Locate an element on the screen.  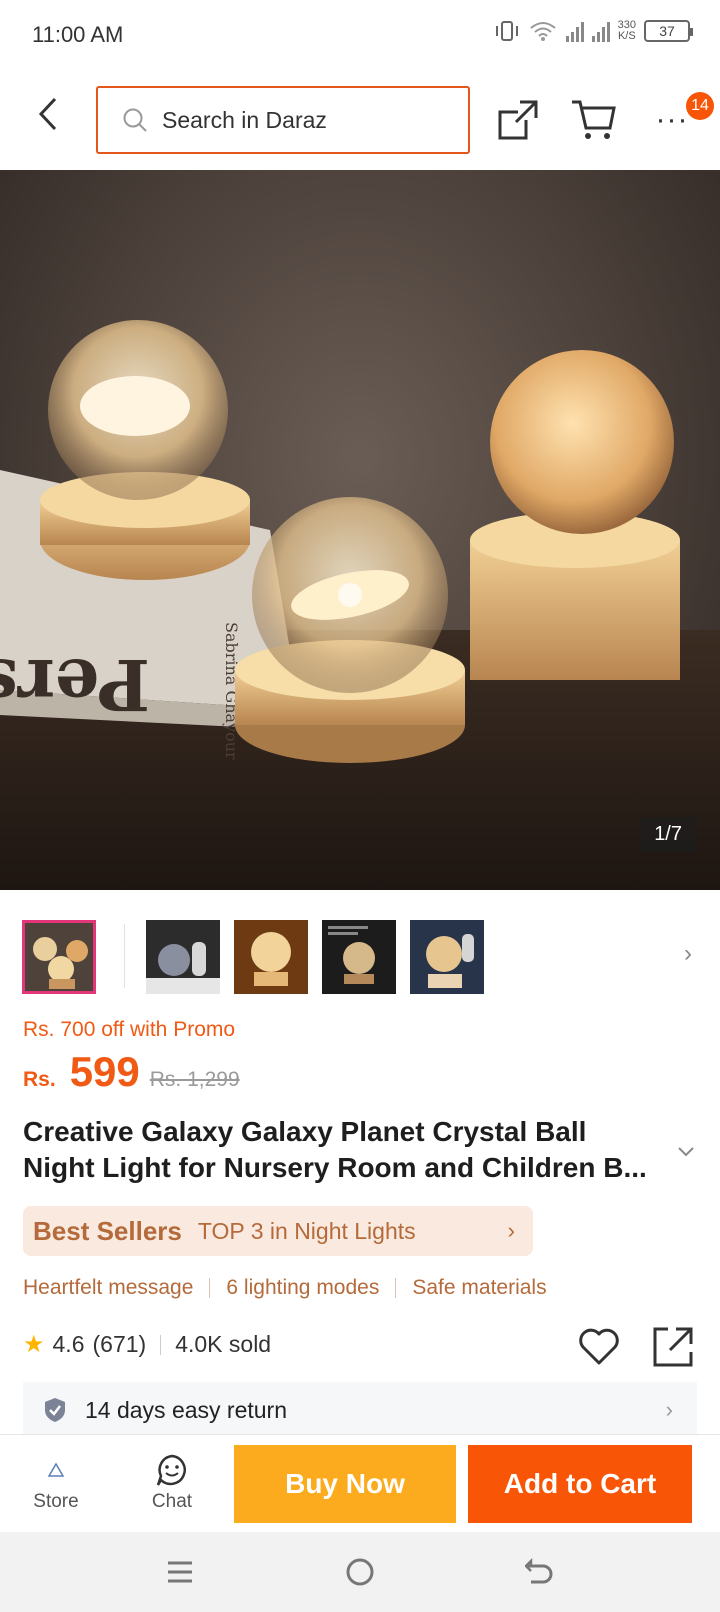
status-icons: 330 K/S 37 is located at coordinates (593, 30).